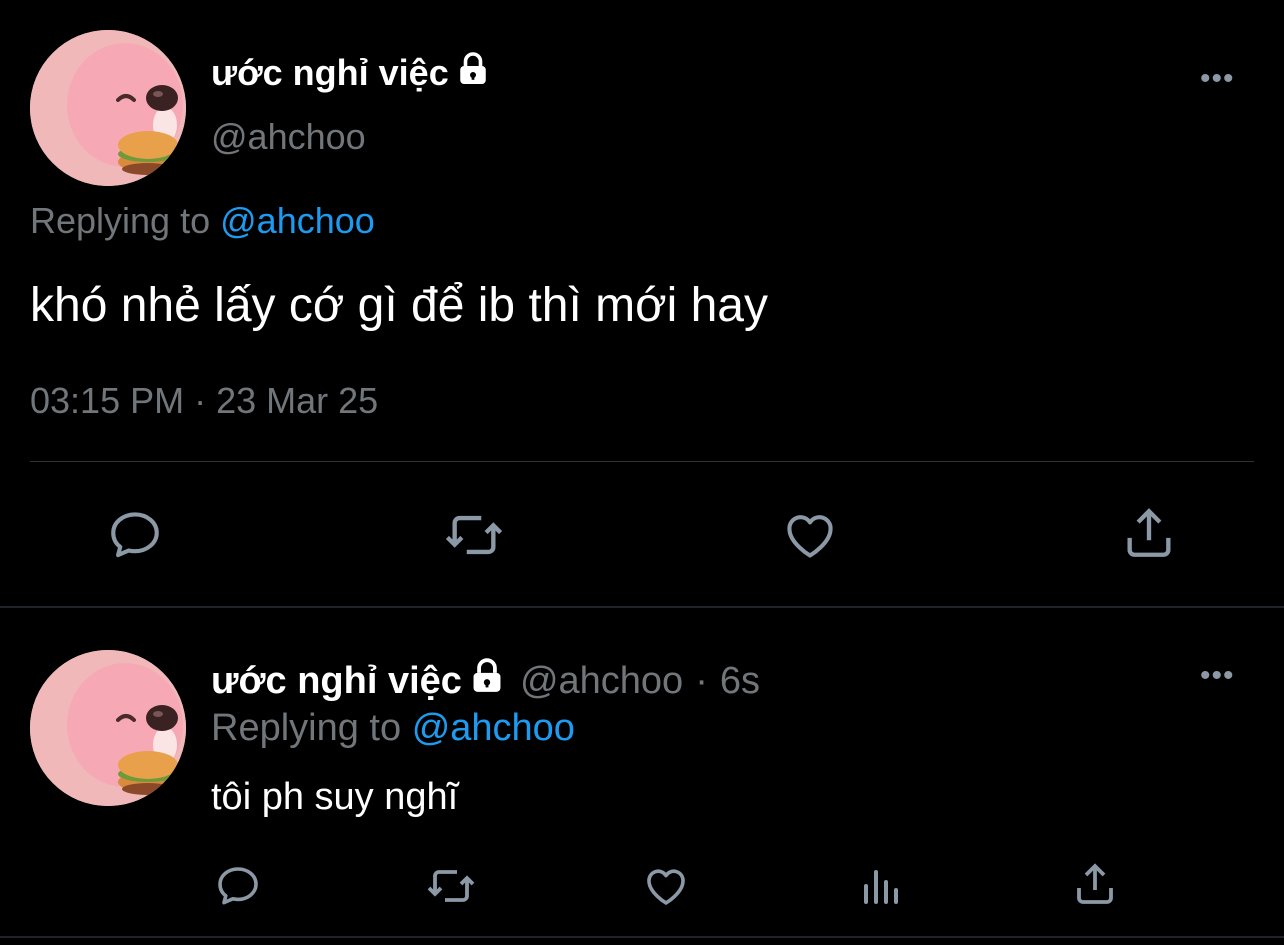 The width and height of the screenshot is (1284, 945). I want to click on tweet-timestamp: 03:15 PM · 23 Mar 25, so click(204, 401).